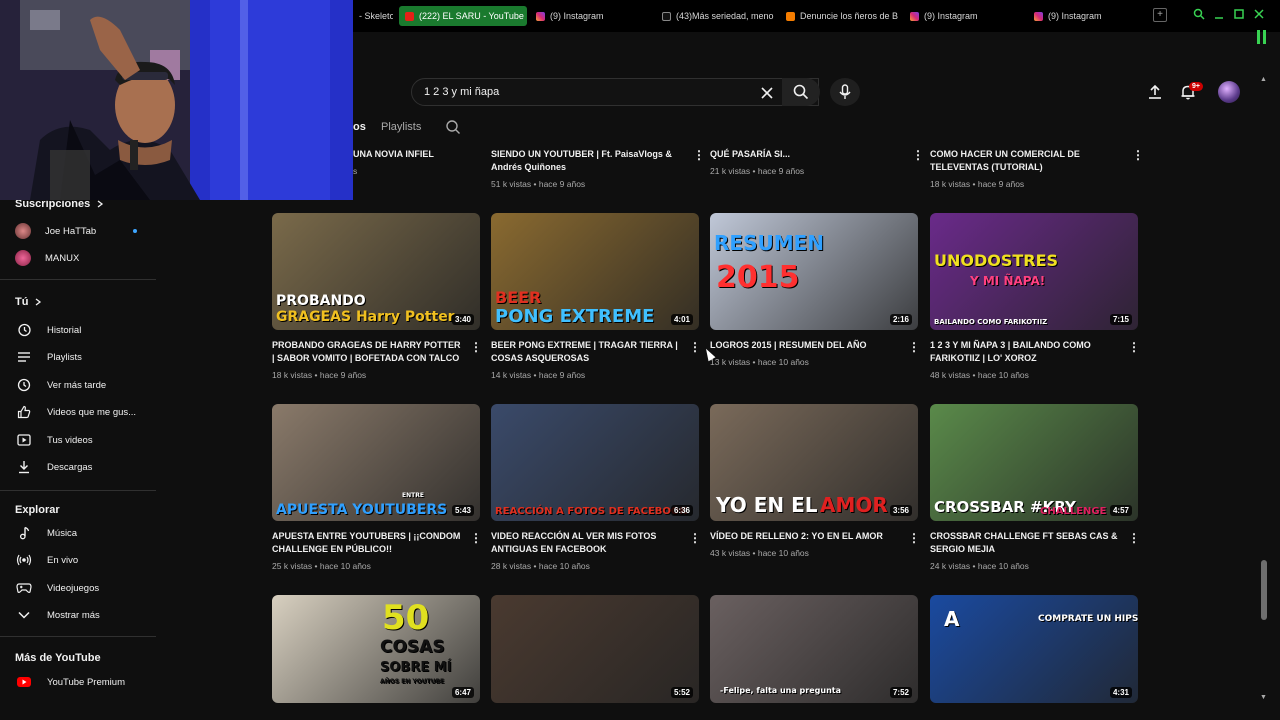 This screenshot has width=1280, height=720. What do you see at coordinates (1264, 590) in the screenshot?
I see `page-scrollbar-thumb` at bounding box center [1264, 590].